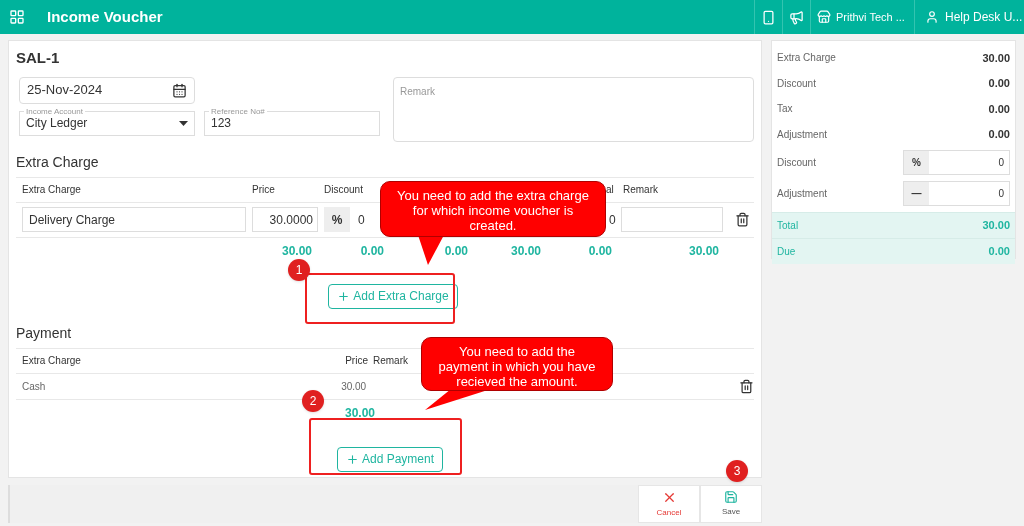 This screenshot has height=526, width=1024. I want to click on summary-input: — 0, so click(956, 193).